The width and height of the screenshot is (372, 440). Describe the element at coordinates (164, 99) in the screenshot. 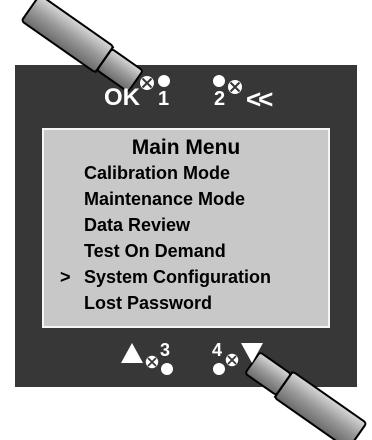

I see `ok-number: 1` at that location.